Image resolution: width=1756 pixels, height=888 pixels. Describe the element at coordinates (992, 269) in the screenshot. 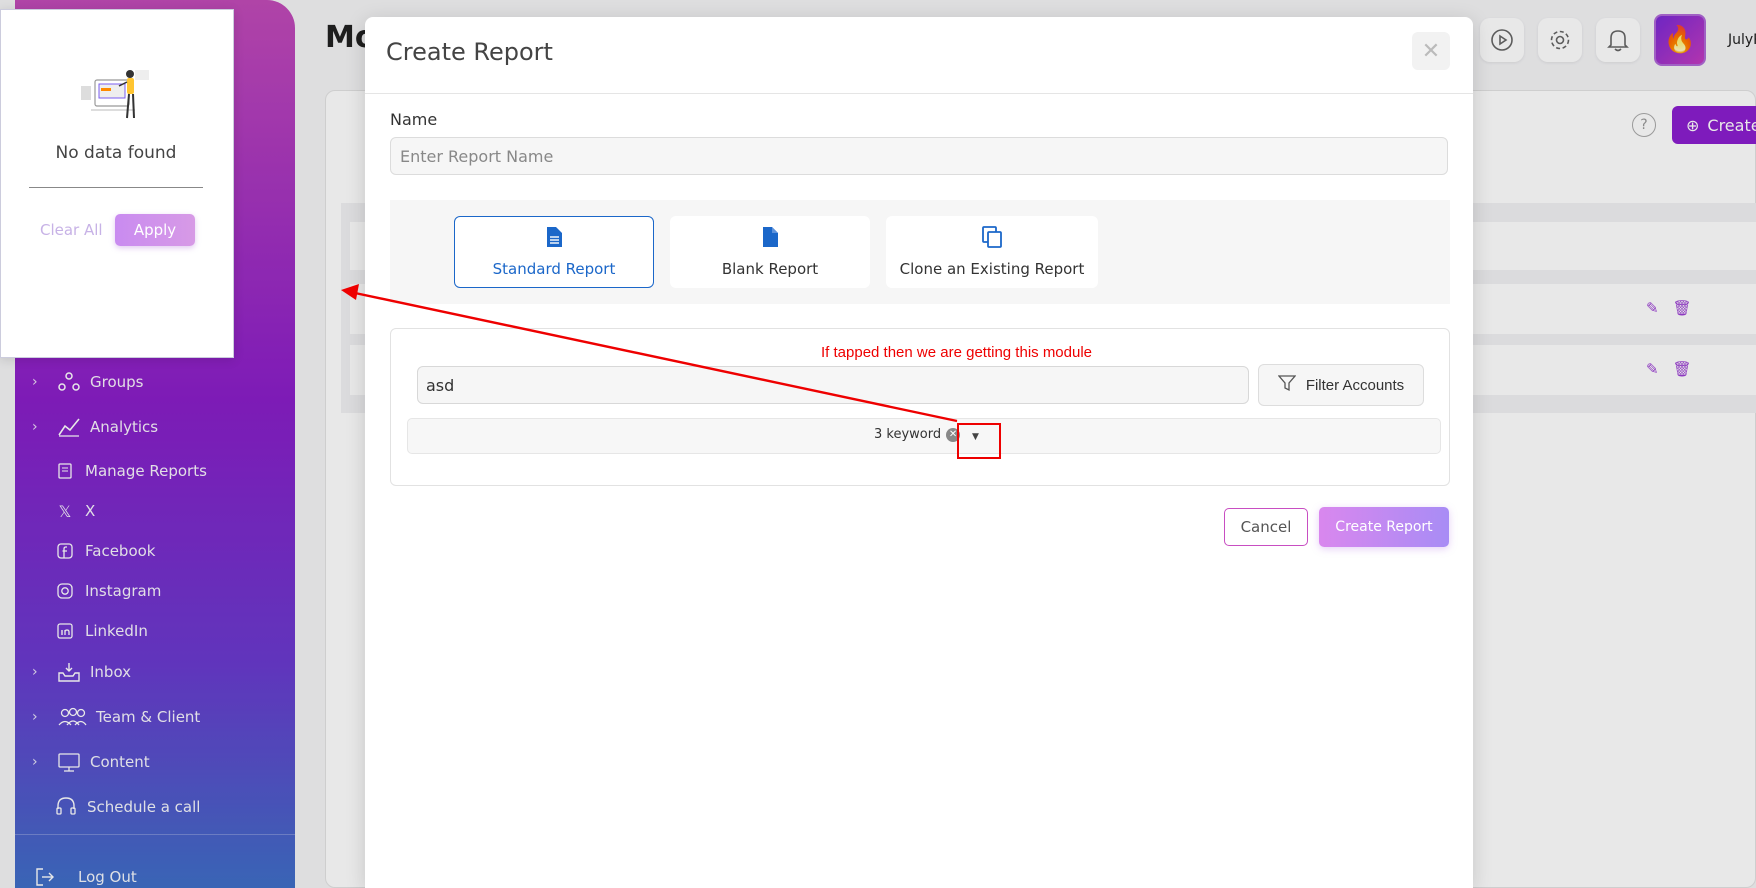

I see `report-type-label: Clone an Existing Report` at that location.